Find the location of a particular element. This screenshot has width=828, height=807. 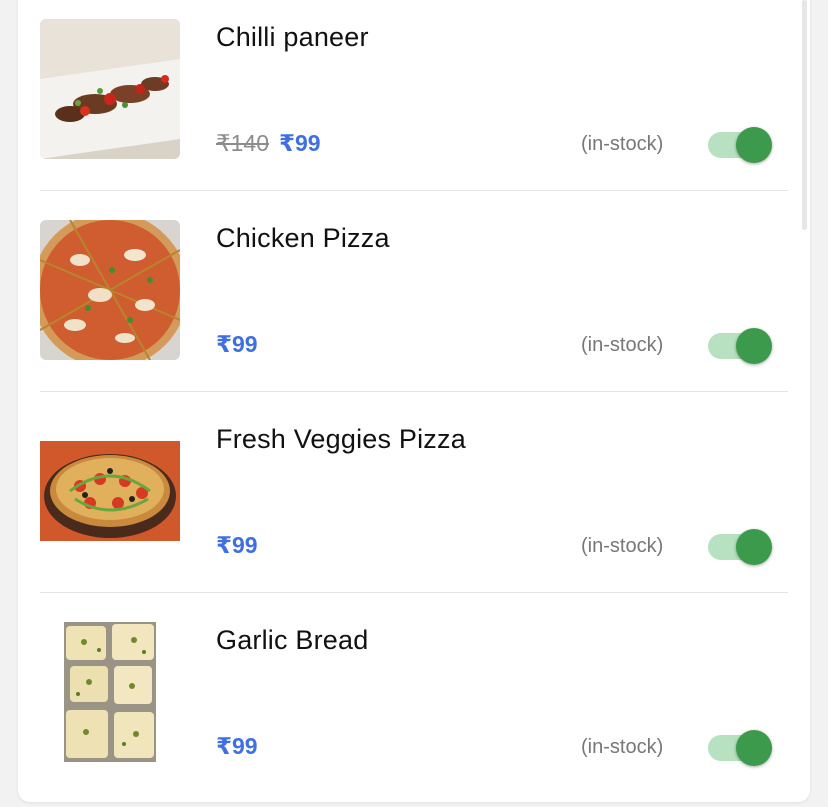

item-name: Chilli paneer is located at coordinates (292, 37).